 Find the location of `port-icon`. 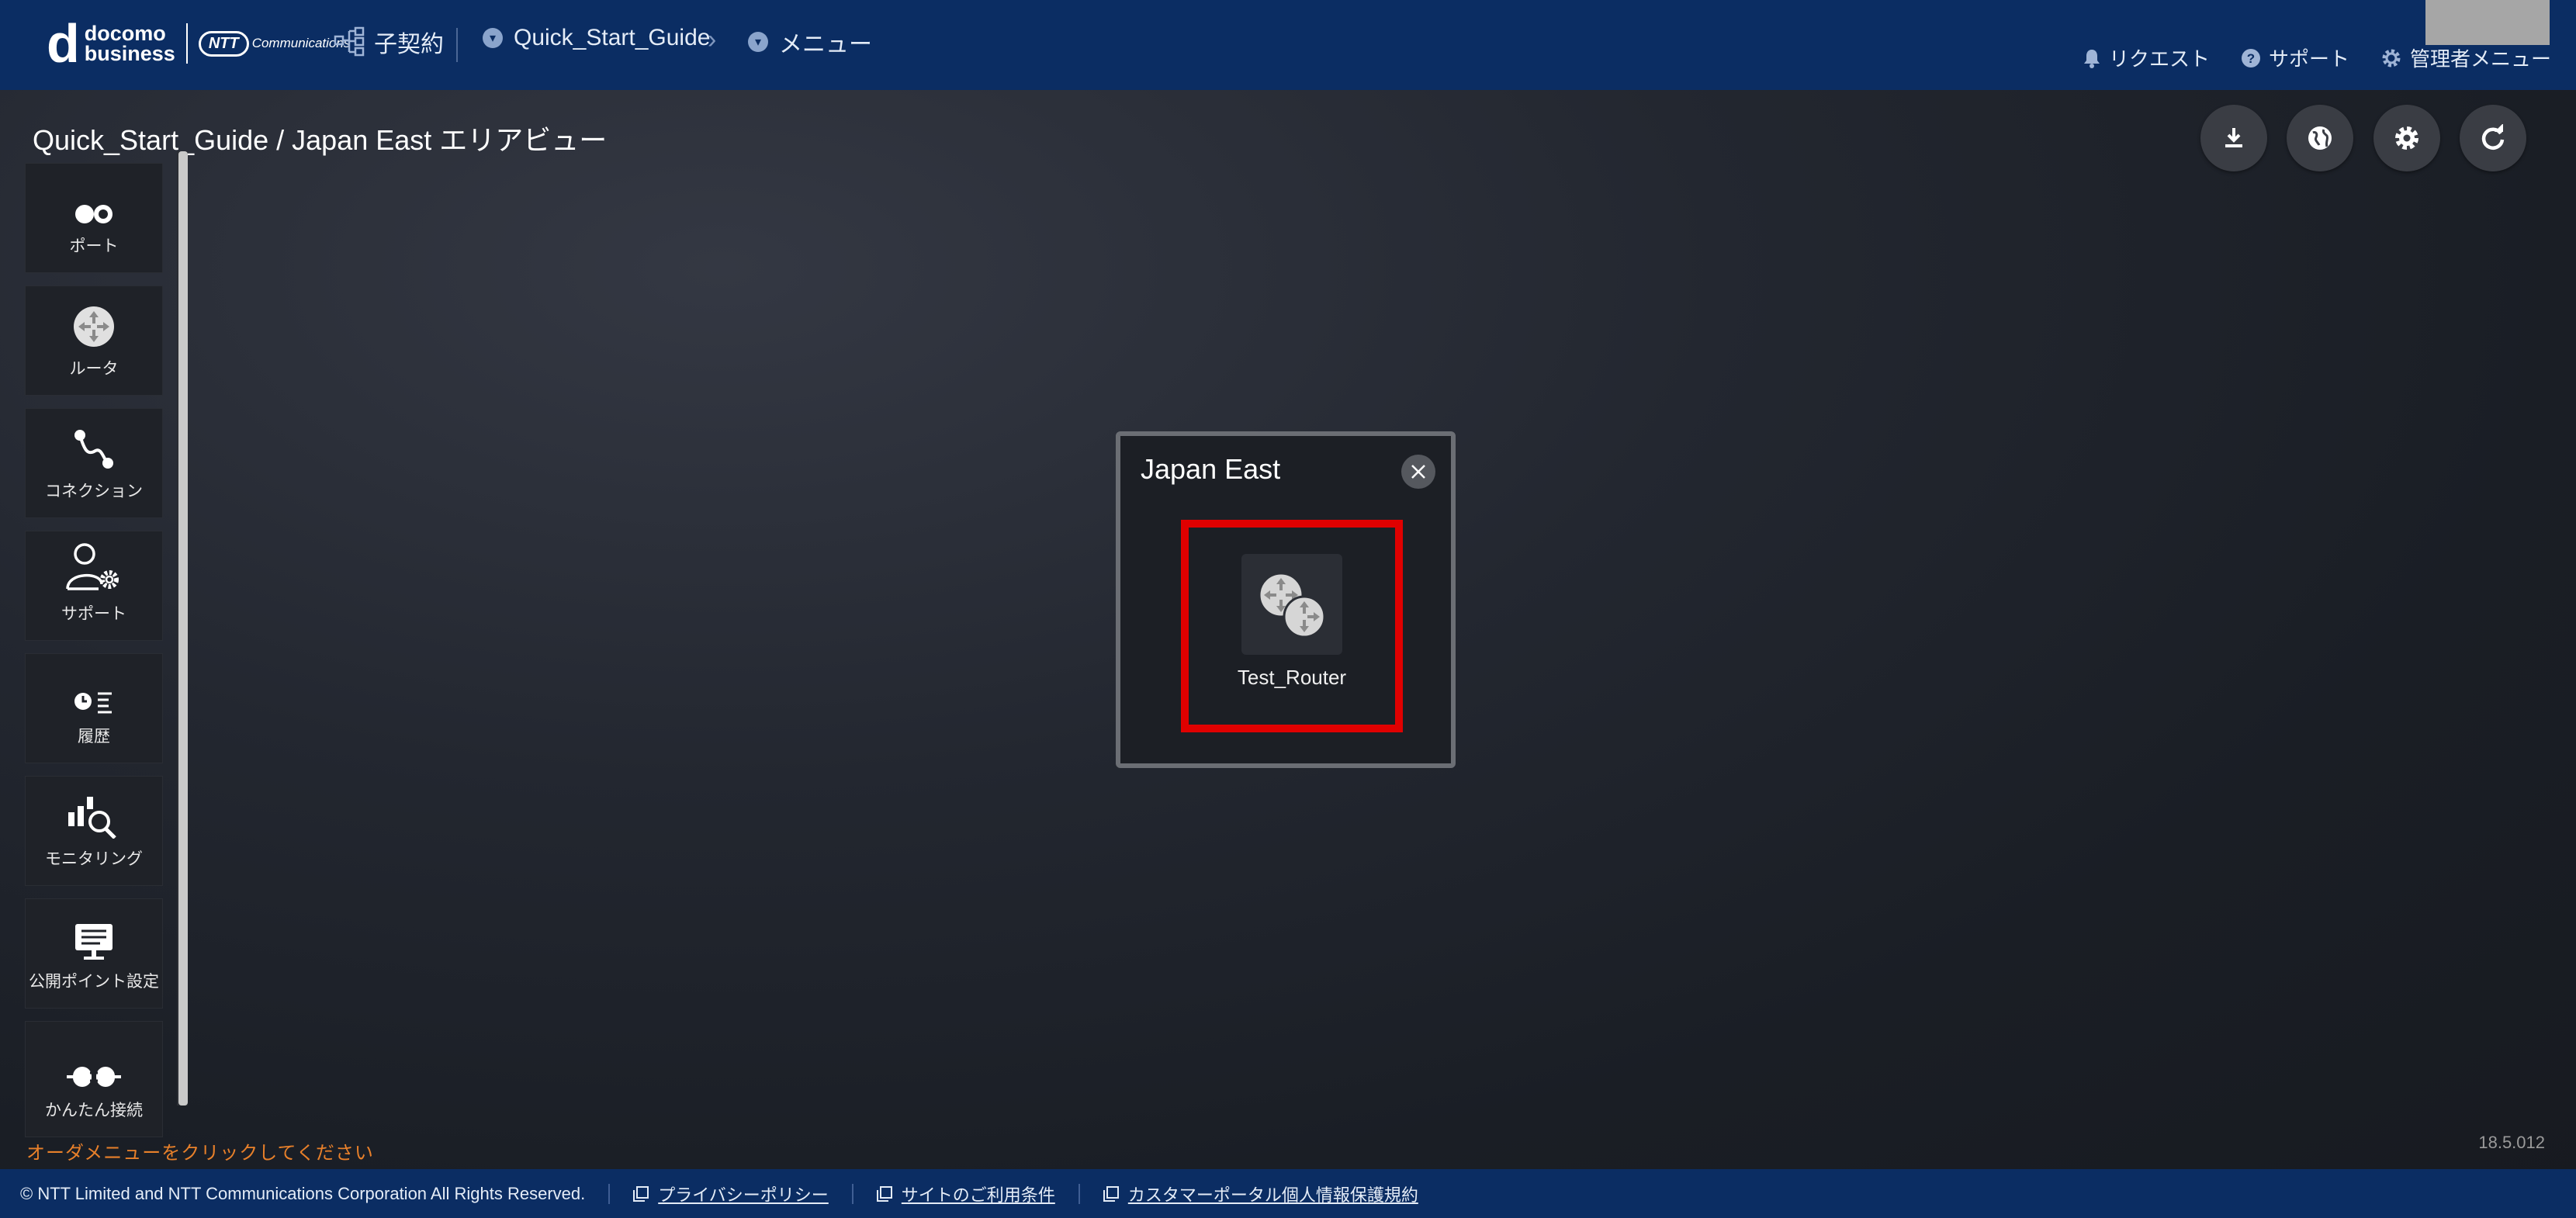

port-icon is located at coordinates (94, 214).